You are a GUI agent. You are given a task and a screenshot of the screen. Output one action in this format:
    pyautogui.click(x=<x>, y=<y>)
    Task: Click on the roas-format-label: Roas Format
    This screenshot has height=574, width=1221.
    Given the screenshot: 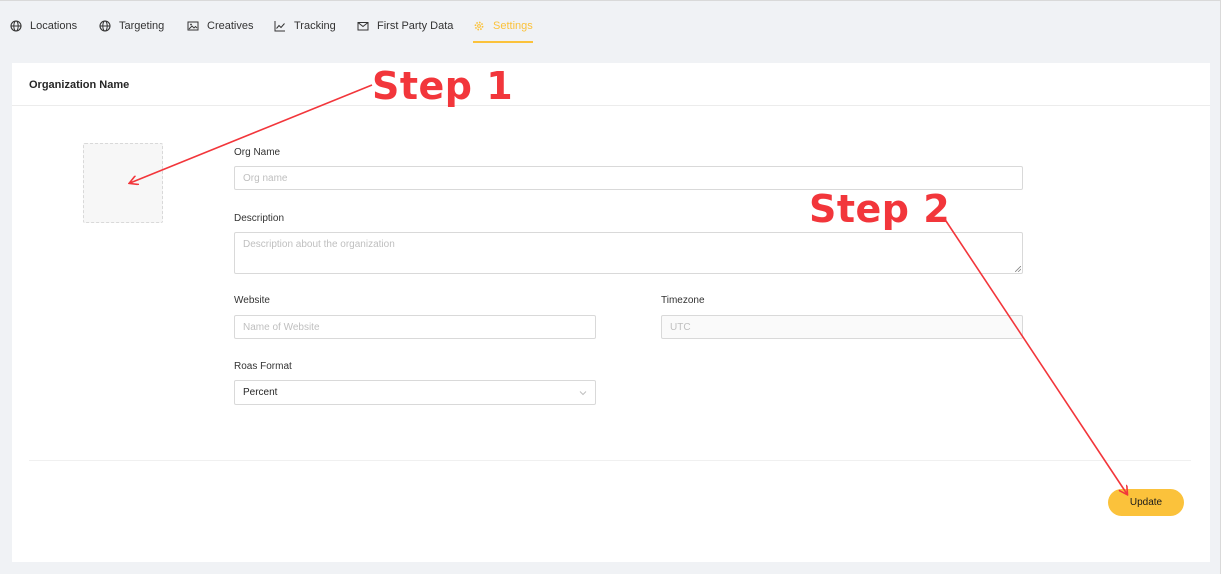 What is the action you would take?
    pyautogui.click(x=263, y=366)
    